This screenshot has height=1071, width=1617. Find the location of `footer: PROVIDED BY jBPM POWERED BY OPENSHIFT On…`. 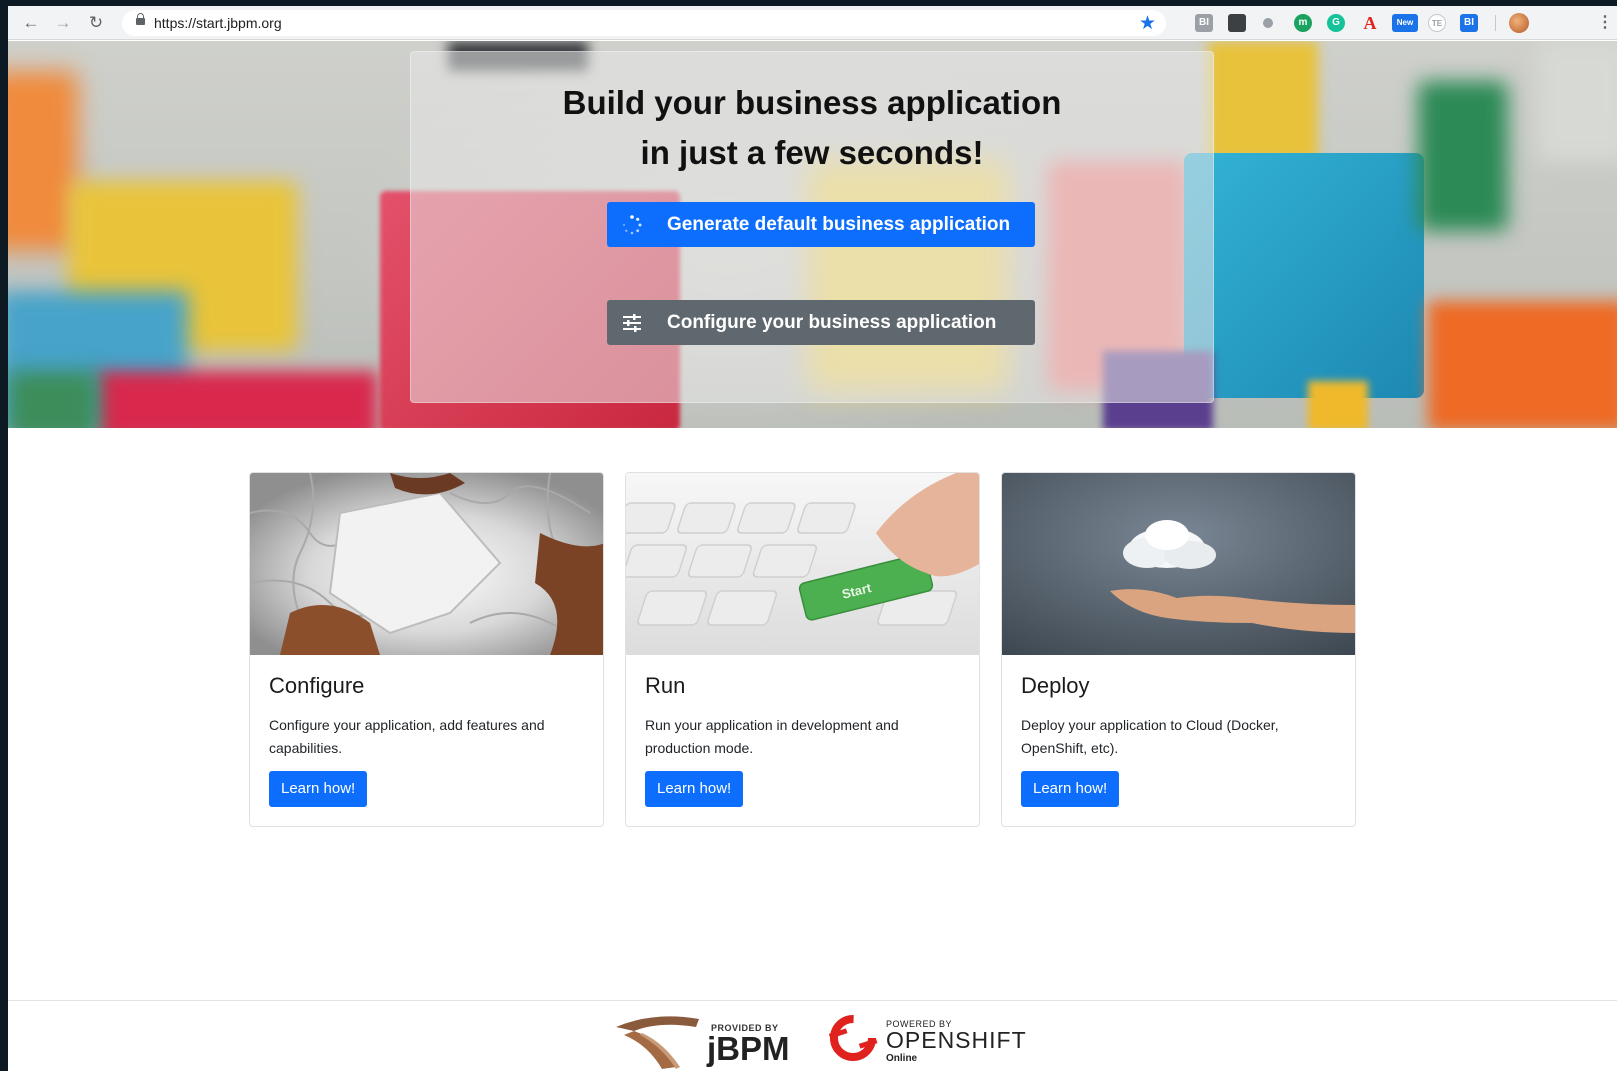

footer: PROVIDED BY jBPM POWERED BY OPENSHIFT On… is located at coordinates (812, 1035).